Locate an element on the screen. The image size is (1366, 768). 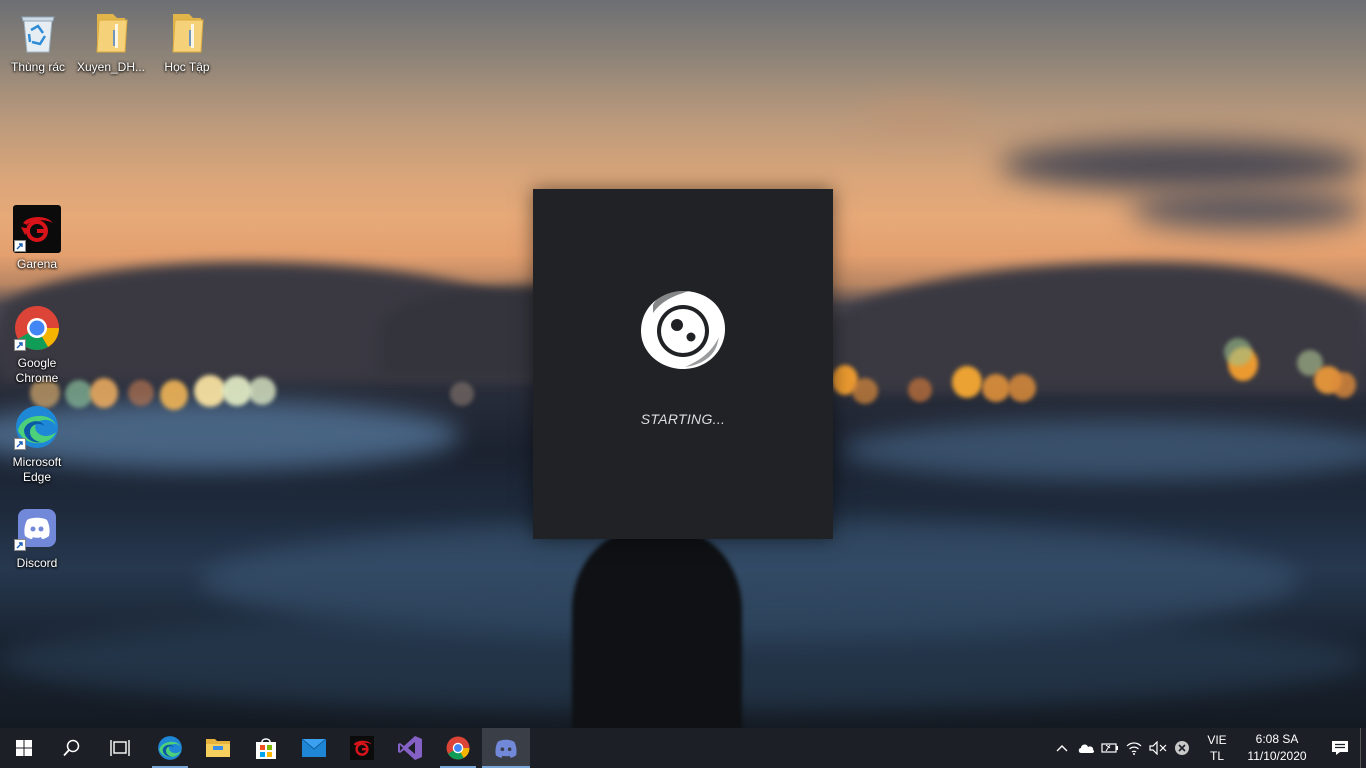
taskbar-app-store is located at coordinates (266, 748).